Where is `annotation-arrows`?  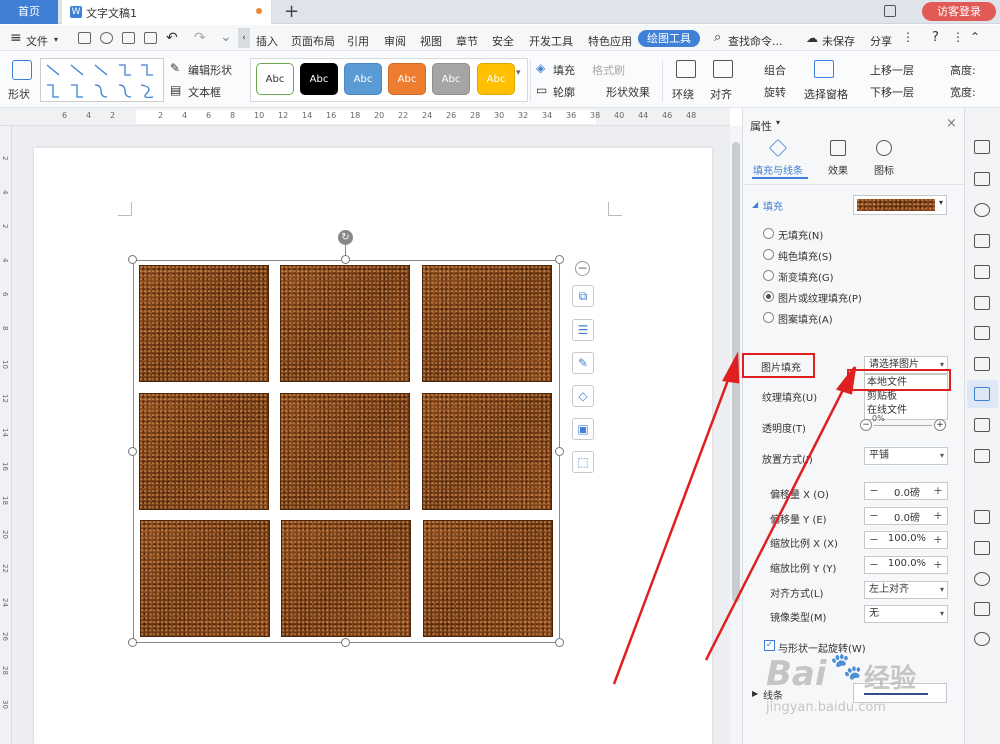
annotation-arrows is located at coordinates (734, 518).